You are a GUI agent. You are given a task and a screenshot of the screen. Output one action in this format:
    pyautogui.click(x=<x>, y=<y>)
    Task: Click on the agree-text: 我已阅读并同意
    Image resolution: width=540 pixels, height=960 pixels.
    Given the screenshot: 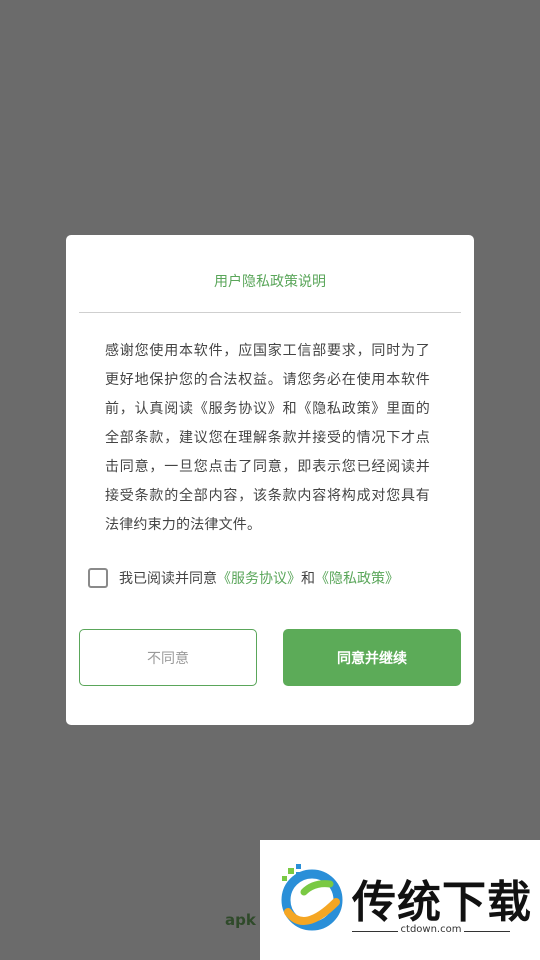 What is the action you would take?
    pyautogui.click(x=168, y=579)
    